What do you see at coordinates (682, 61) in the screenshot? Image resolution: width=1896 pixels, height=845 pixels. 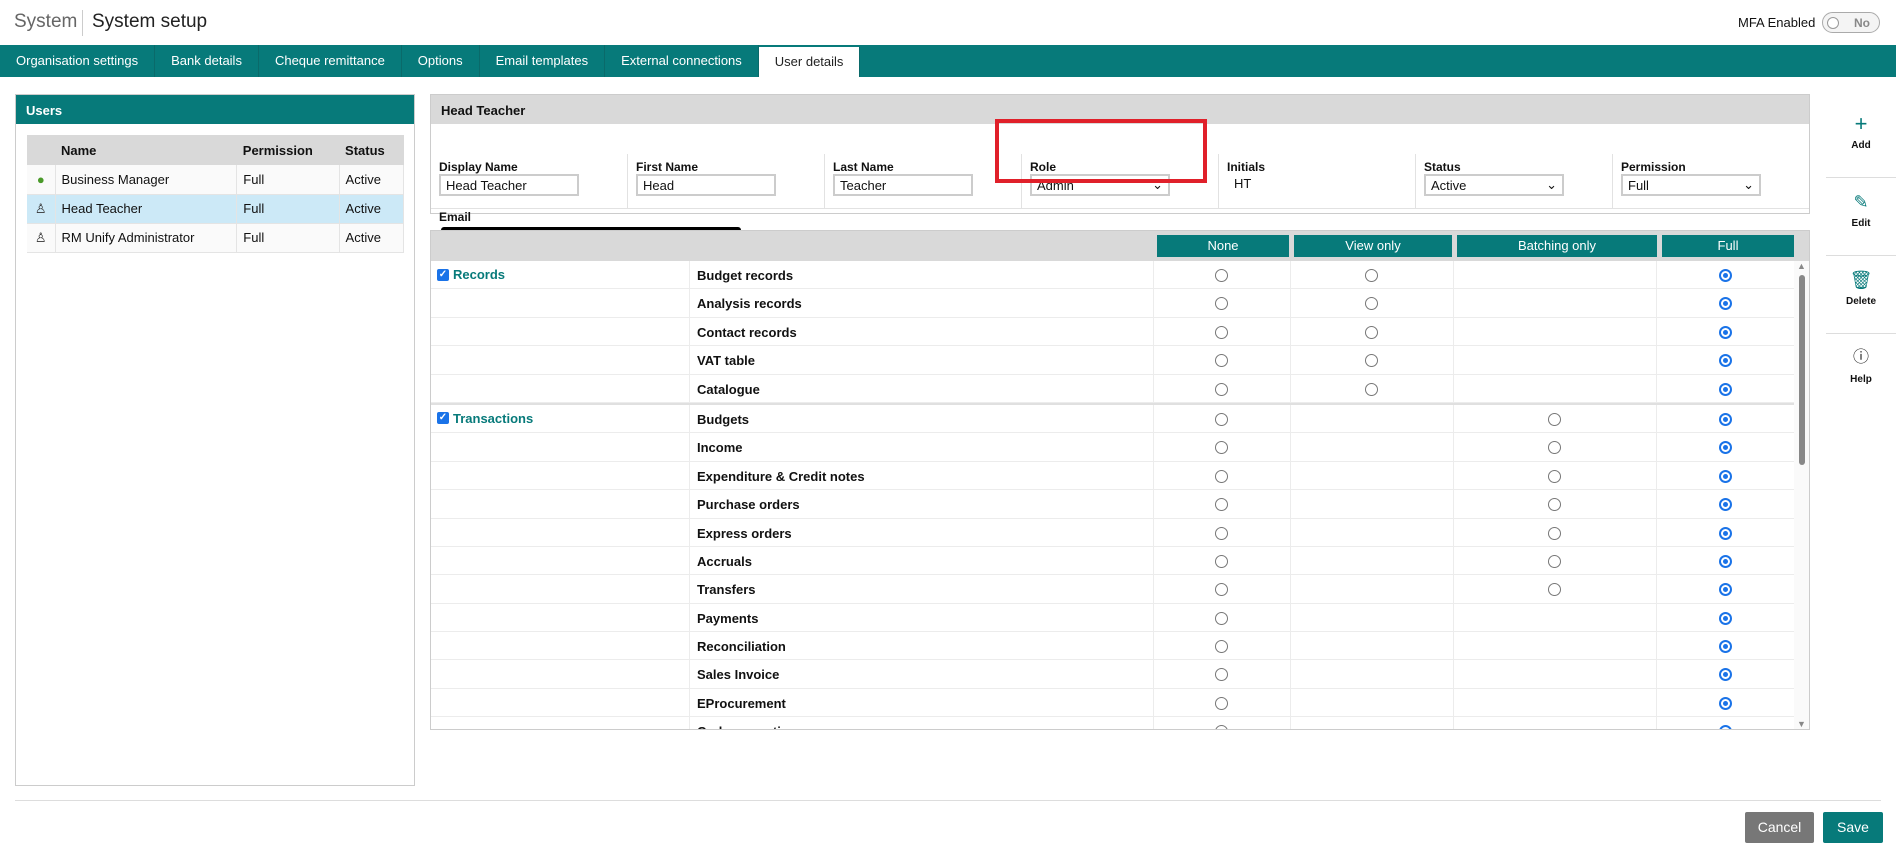 I see `tab-external-connections: External connections` at bounding box center [682, 61].